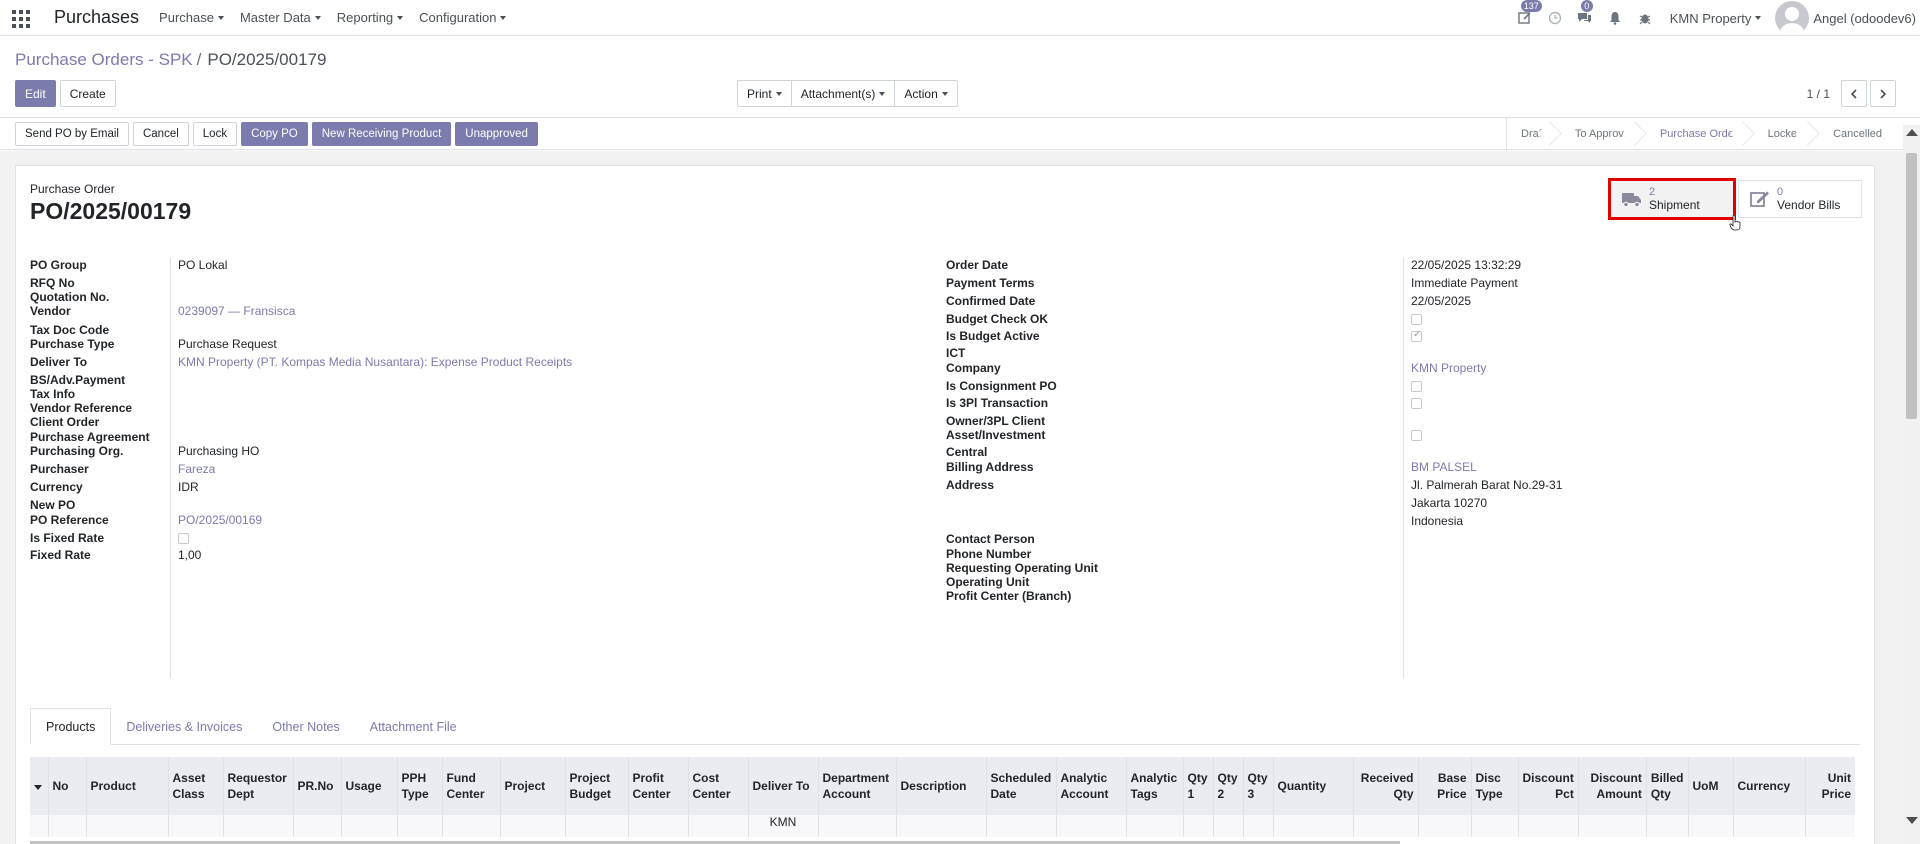 The height and width of the screenshot is (844, 1920). What do you see at coordinates (381, 133) in the screenshot?
I see `new-receiving-product-button: New Receiving Product` at bounding box center [381, 133].